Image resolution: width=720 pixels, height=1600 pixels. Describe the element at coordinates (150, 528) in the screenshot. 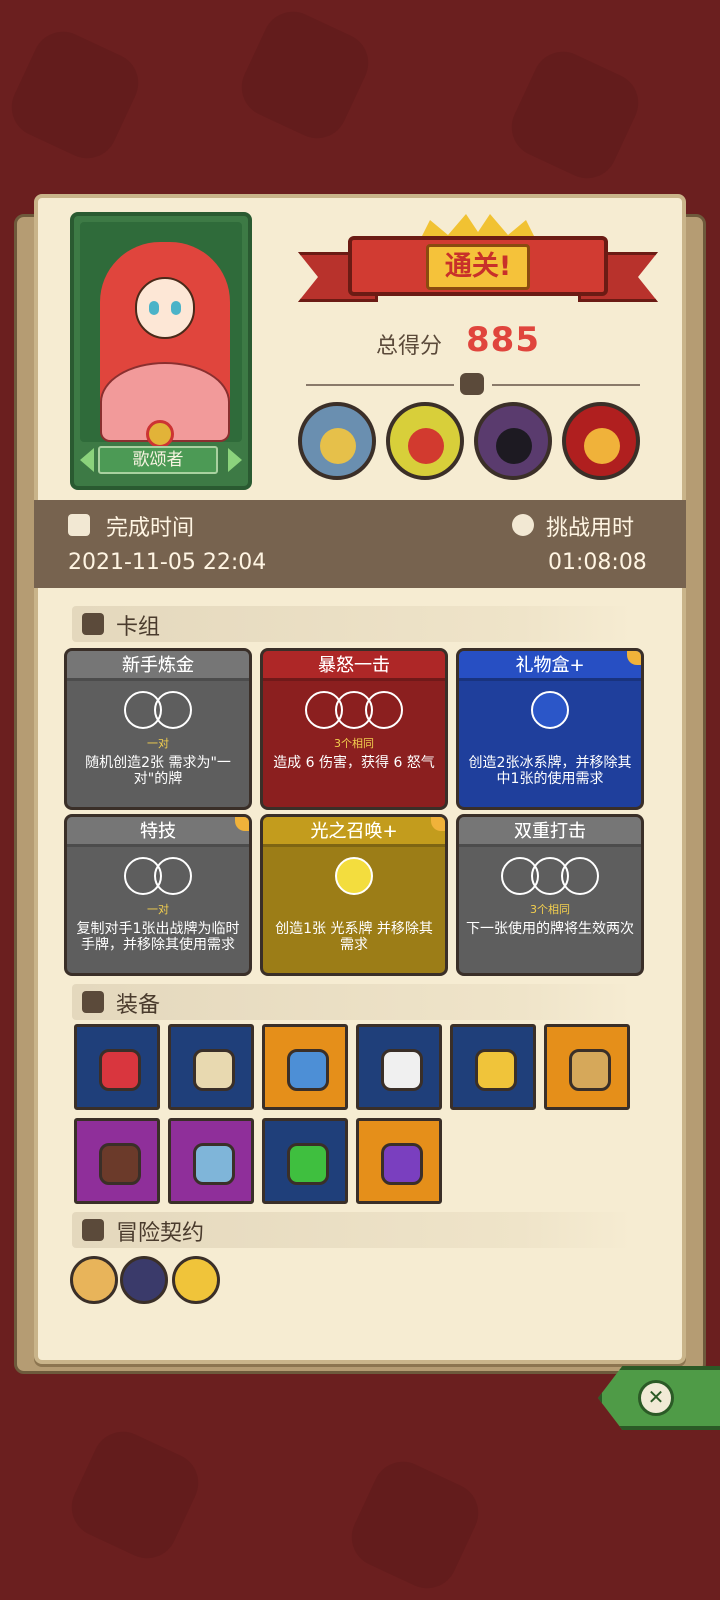

I see `finish-time-label: 完成时间` at that location.